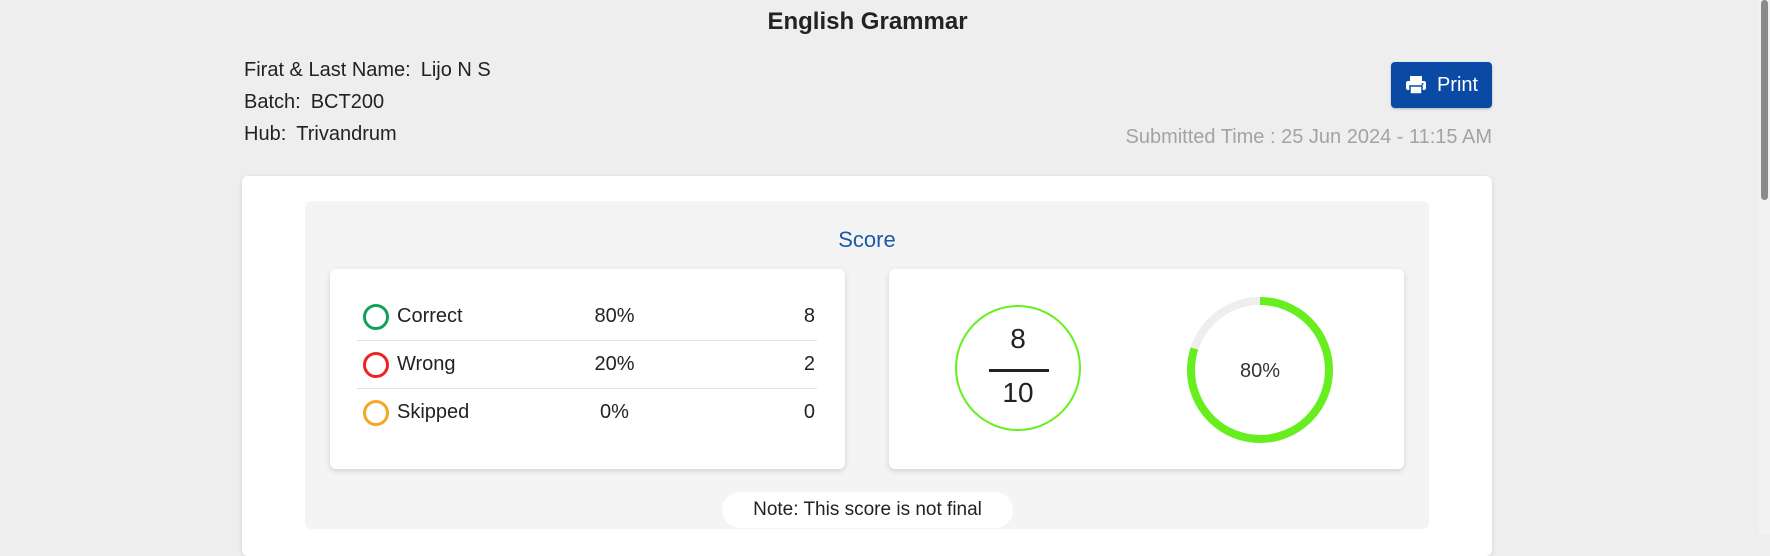  I want to click on student-hub-row: Hub: Trivandrum, so click(367, 136).